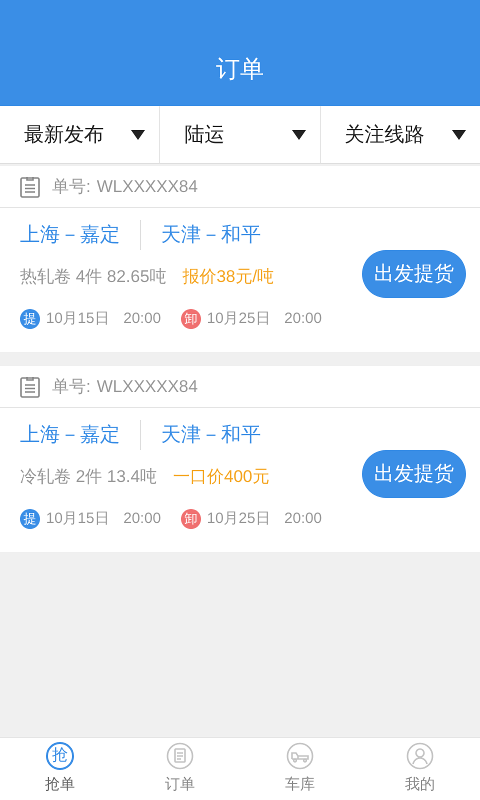  What do you see at coordinates (180, 769) in the screenshot?
I see `tab-item: 订单` at bounding box center [180, 769].